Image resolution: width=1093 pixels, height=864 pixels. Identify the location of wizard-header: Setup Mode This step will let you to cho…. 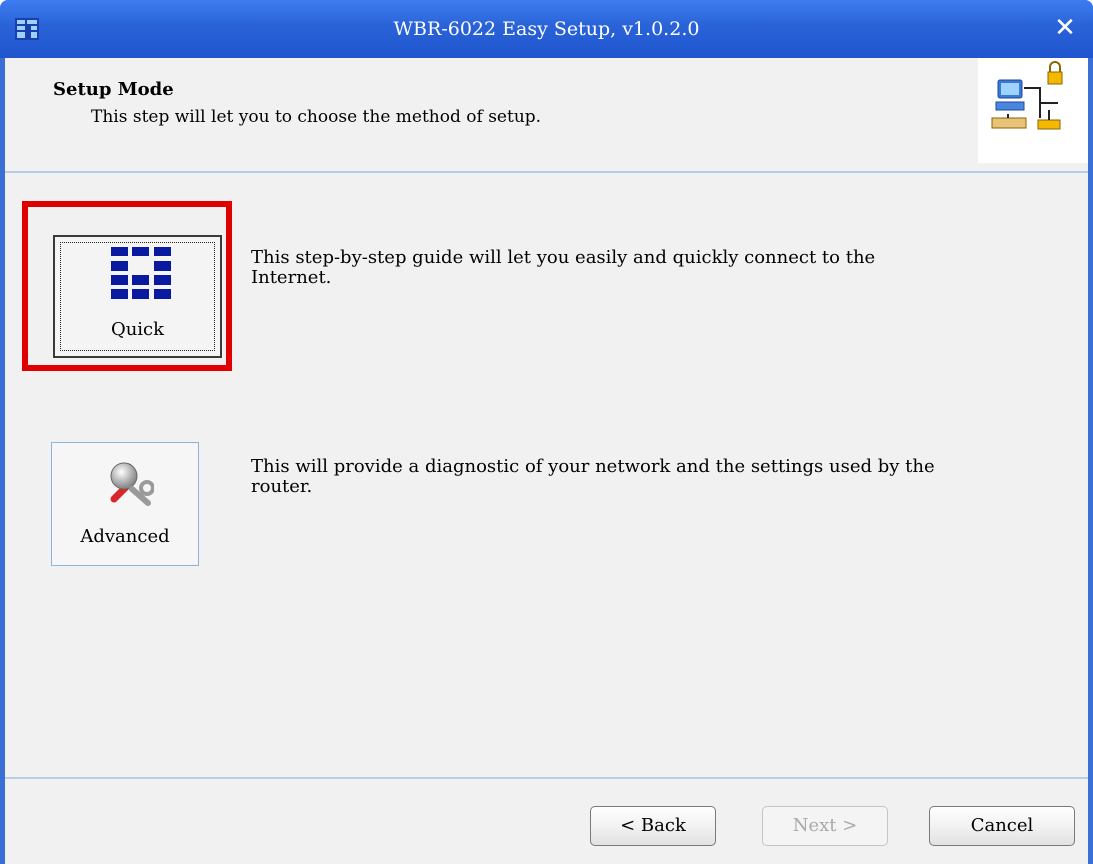
(546, 115).